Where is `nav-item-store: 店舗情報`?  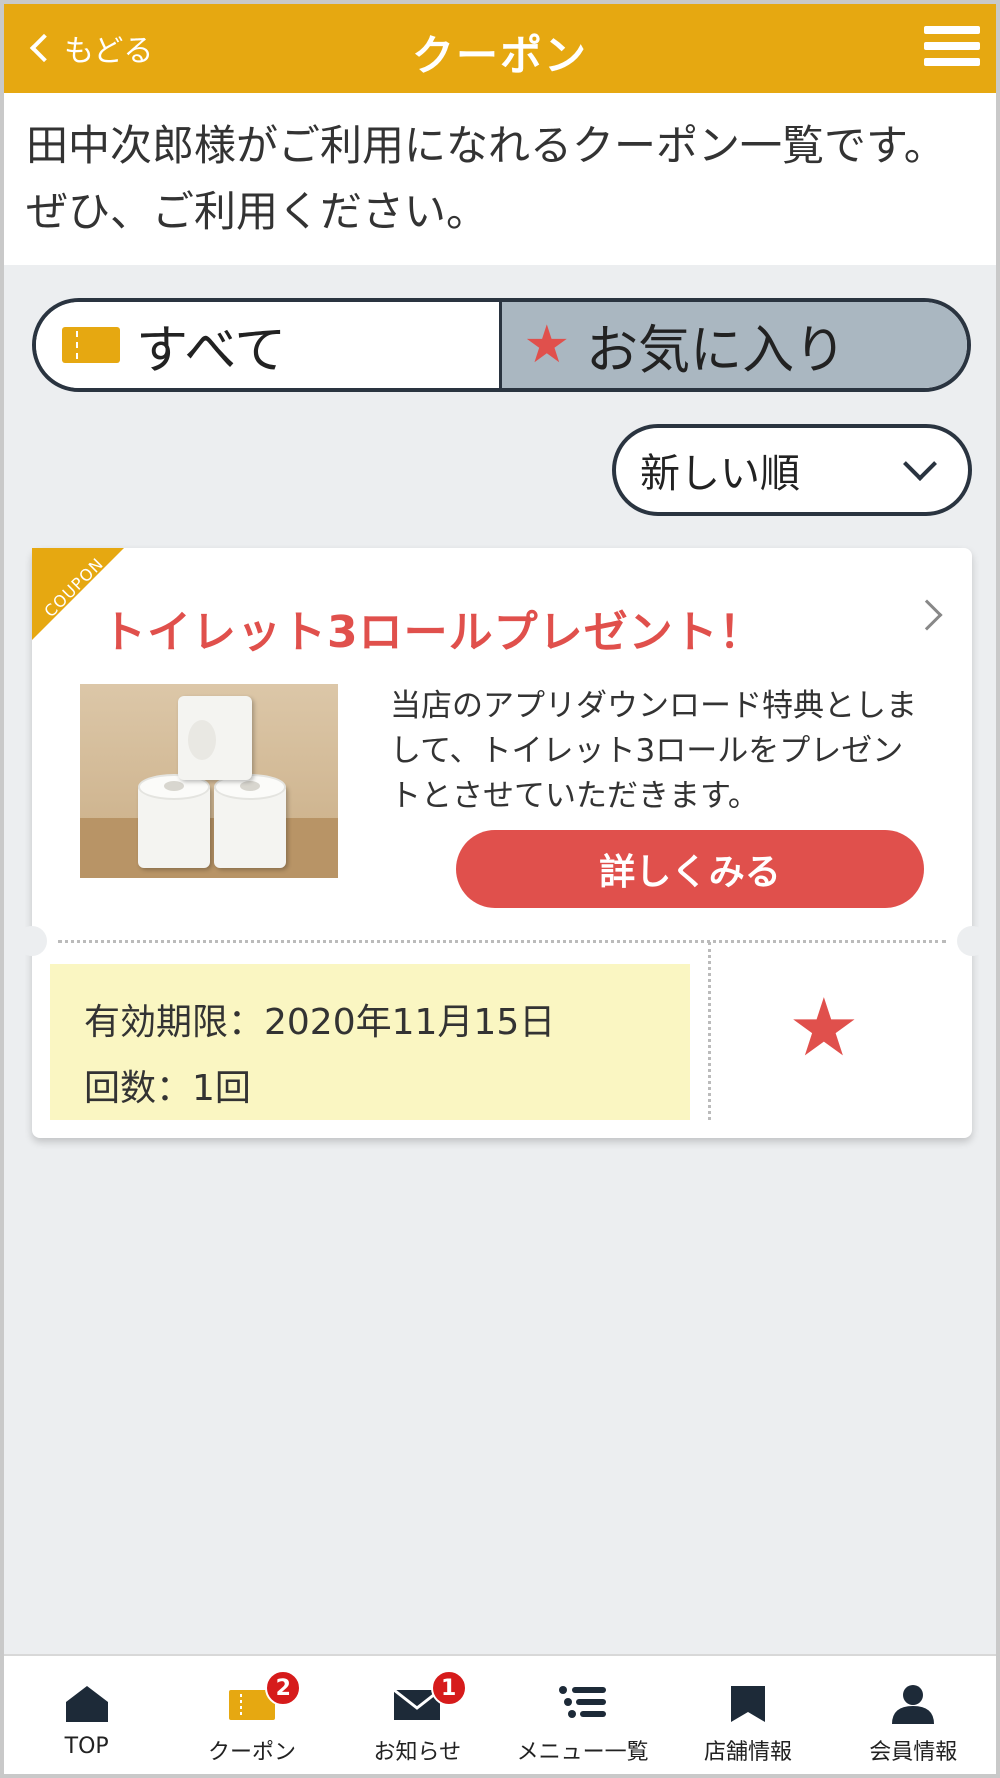 nav-item-store: 店舗情報 is located at coordinates (747, 1715).